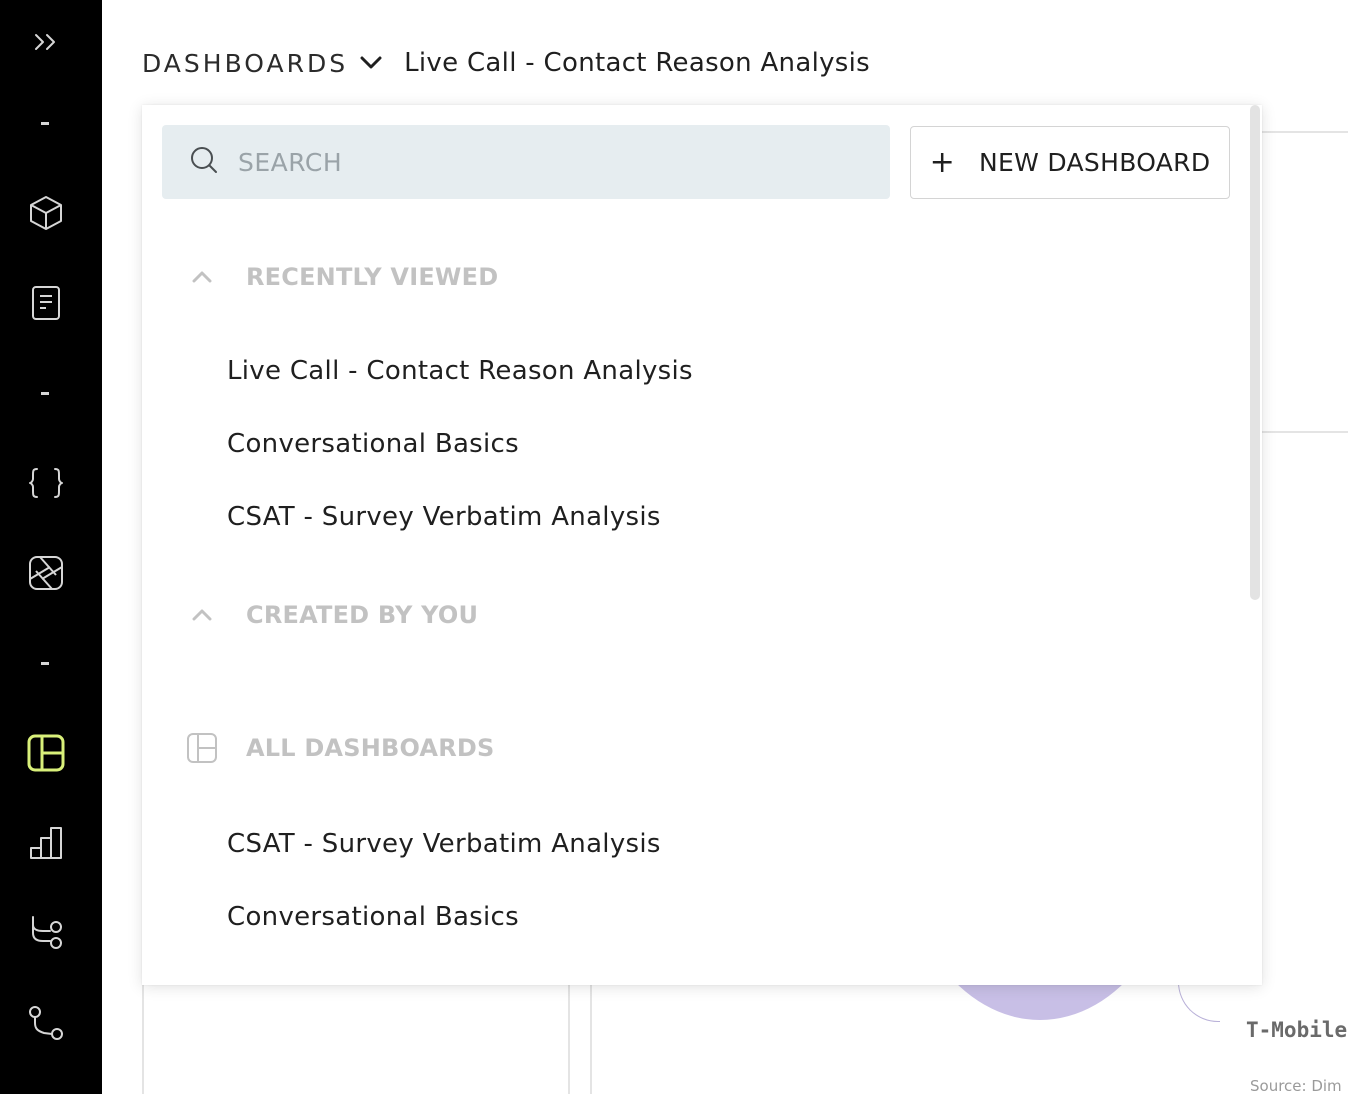  I want to click on rail-item-code, so click(46, 483).